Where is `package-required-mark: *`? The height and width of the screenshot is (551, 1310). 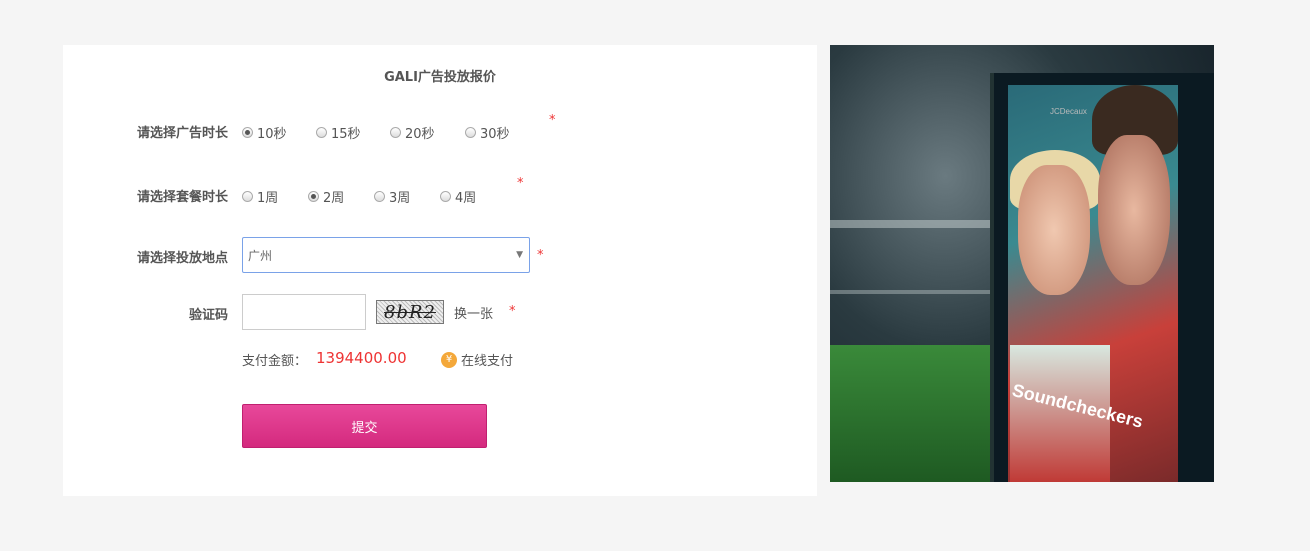 package-required-mark: * is located at coordinates (520, 183).